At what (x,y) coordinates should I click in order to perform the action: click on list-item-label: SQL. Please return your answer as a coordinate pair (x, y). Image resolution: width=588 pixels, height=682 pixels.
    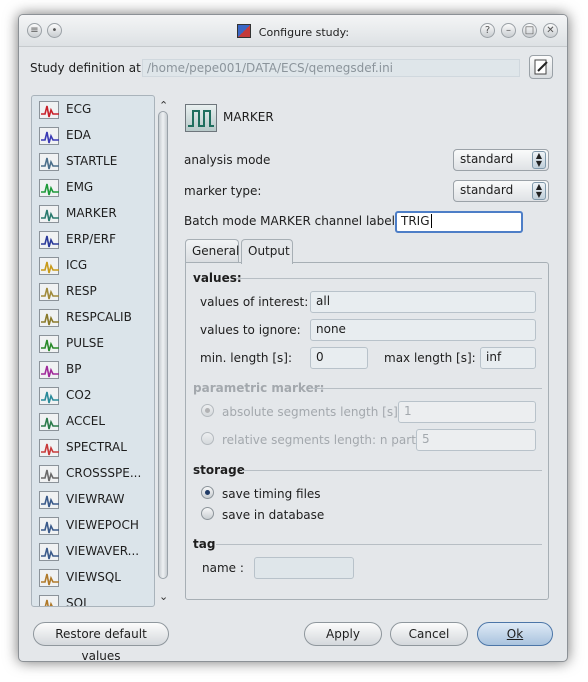
    Looking at the image, I should click on (78, 601).